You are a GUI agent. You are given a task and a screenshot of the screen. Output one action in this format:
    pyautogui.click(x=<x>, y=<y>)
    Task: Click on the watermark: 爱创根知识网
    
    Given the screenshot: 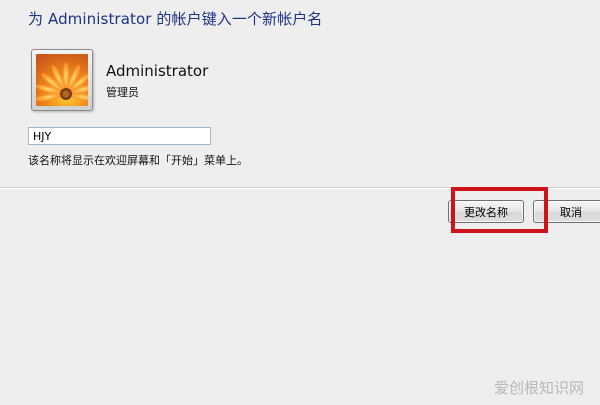 What is the action you would take?
    pyautogui.click(x=539, y=388)
    